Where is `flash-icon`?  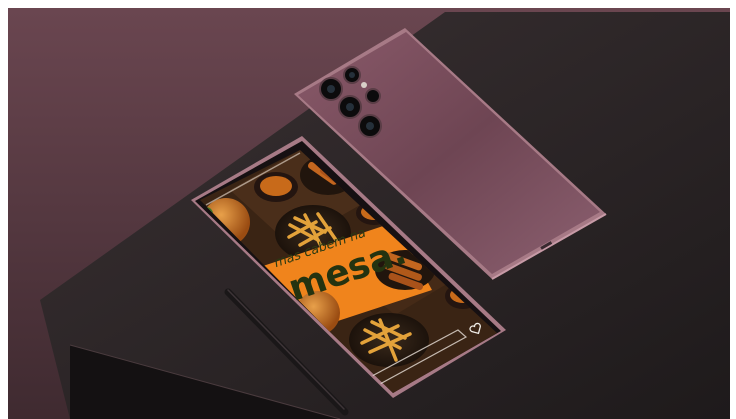 flash-icon is located at coordinates (364, 85).